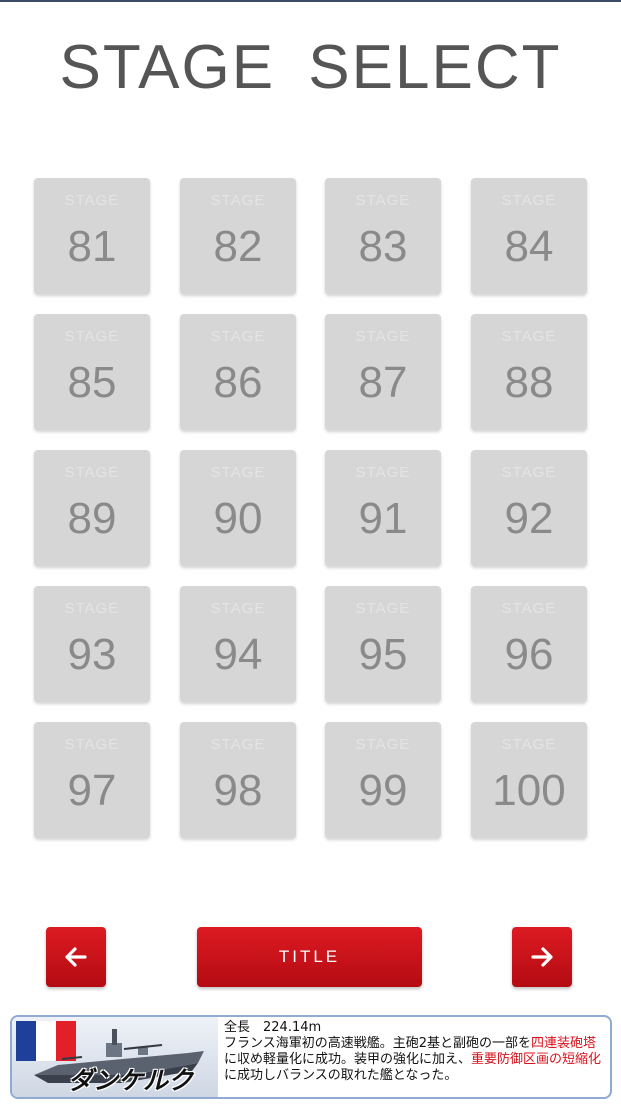  What do you see at coordinates (238, 518) in the screenshot?
I see `stage-number: 90` at bounding box center [238, 518].